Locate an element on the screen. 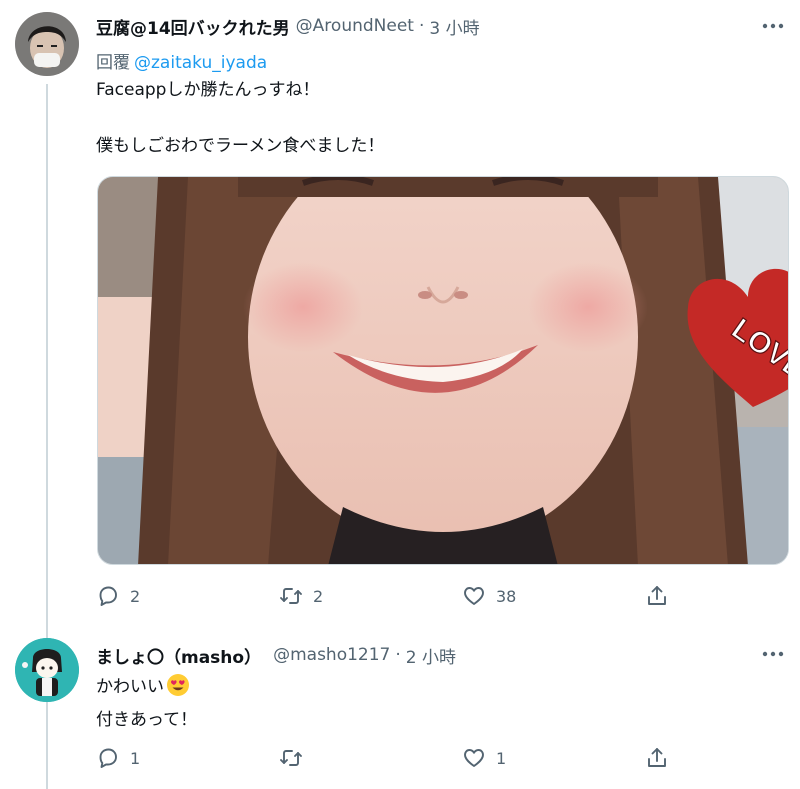 The image size is (800, 789). timestamp: 2 小時 is located at coordinates (431, 655).